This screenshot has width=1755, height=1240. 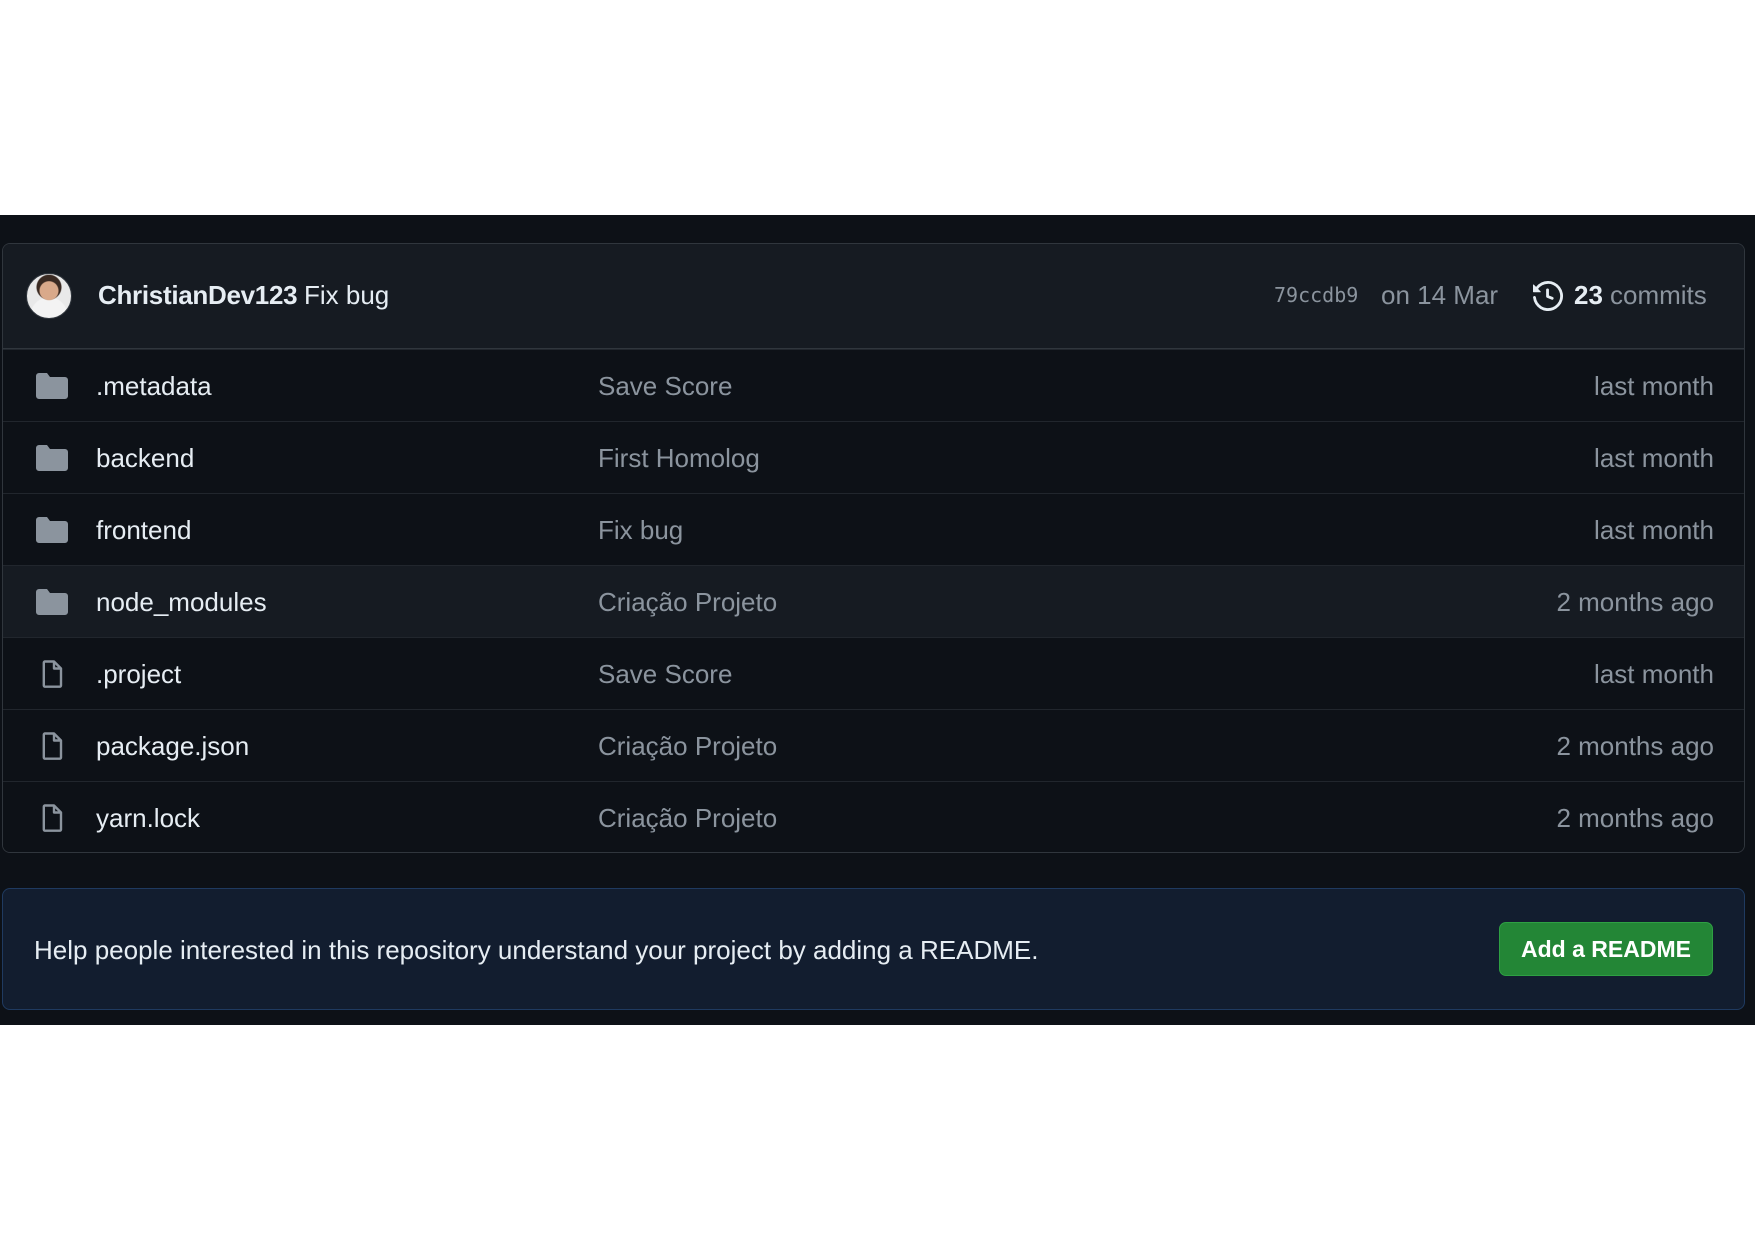 I want to click on file-commit-message-link: Fix bug, so click(x=640, y=530).